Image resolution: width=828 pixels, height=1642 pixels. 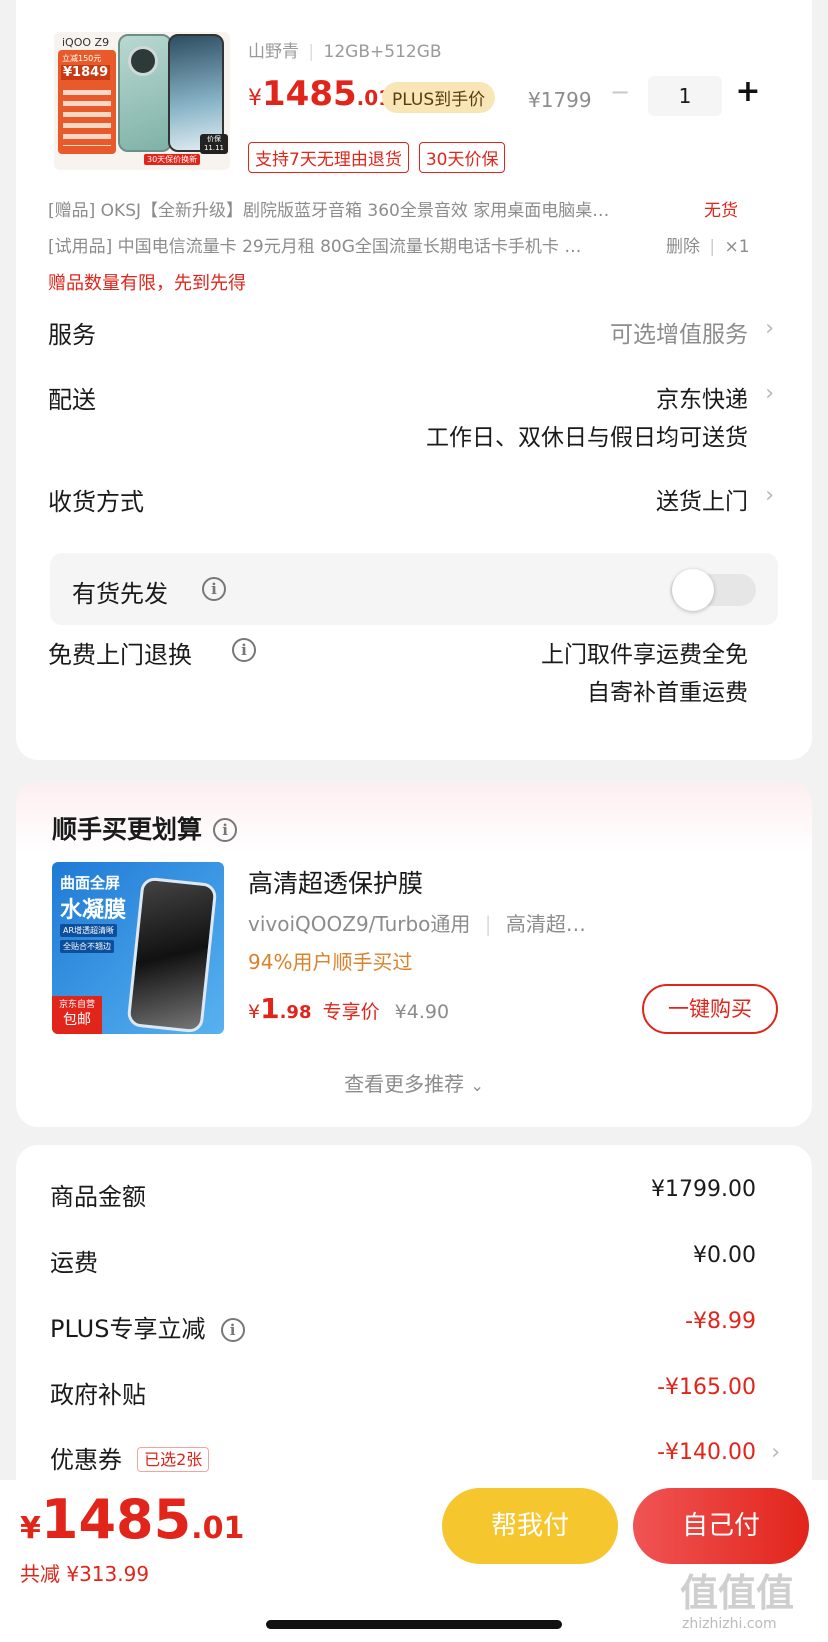 What do you see at coordinates (530, 1526) in the screenshot?
I see `help-pay-button: 帮我付` at bounding box center [530, 1526].